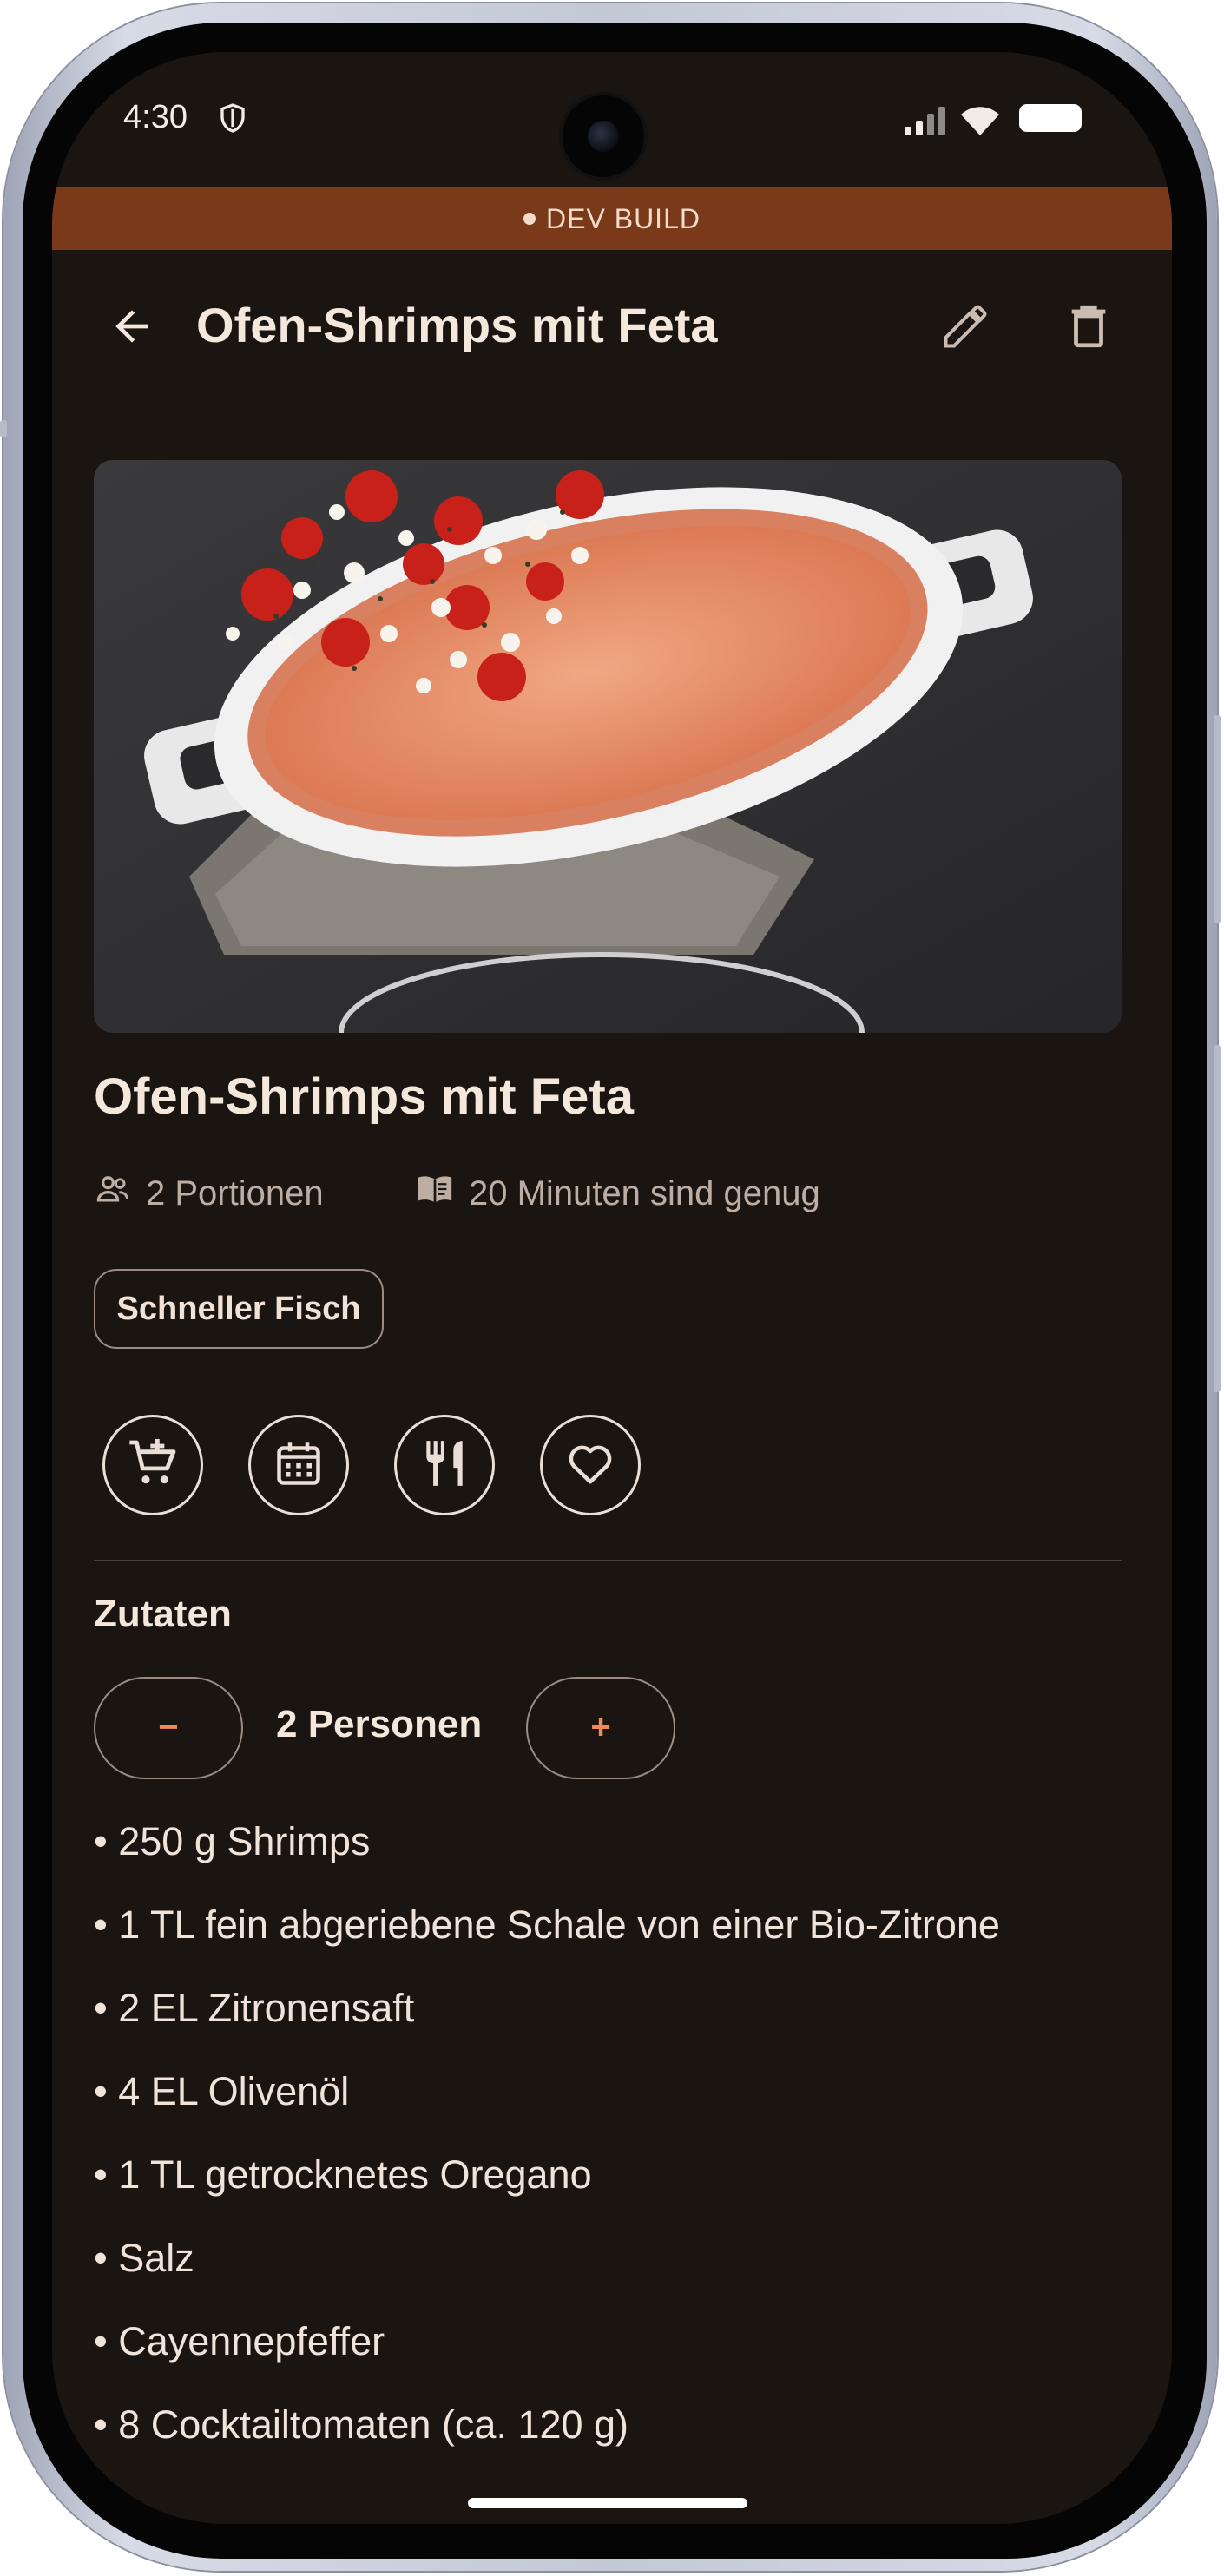 The width and height of the screenshot is (1224, 2576). Describe the element at coordinates (623, 218) in the screenshot. I see `dev-build-label: DEV BUILD` at that location.